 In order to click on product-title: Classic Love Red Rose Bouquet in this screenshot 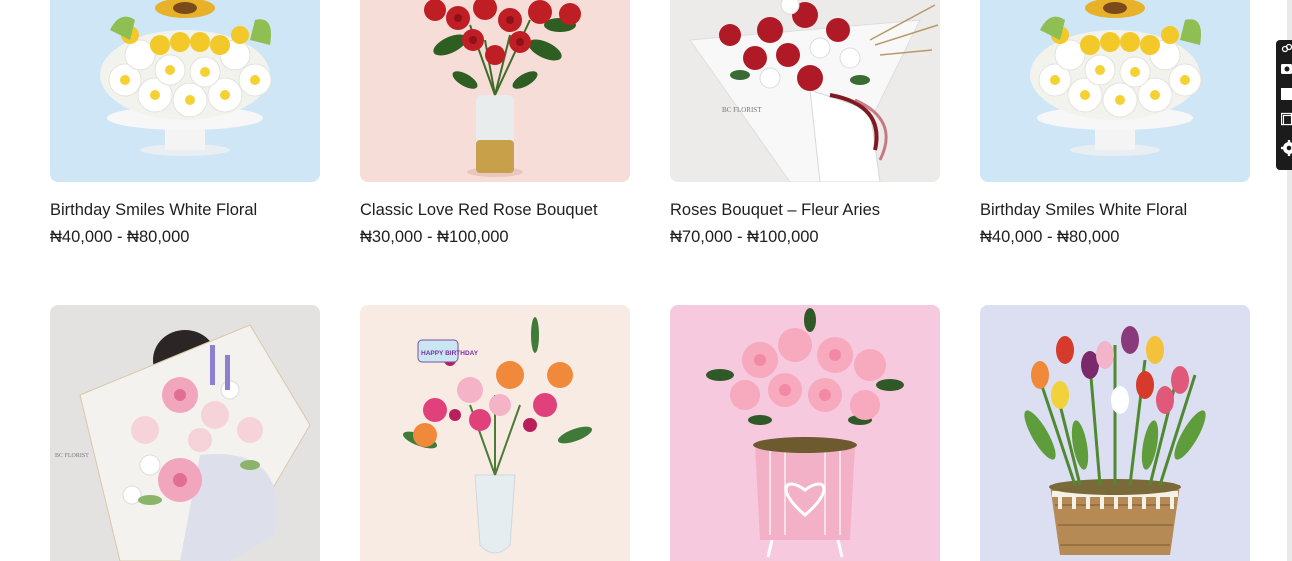, I will do `click(479, 210)`.